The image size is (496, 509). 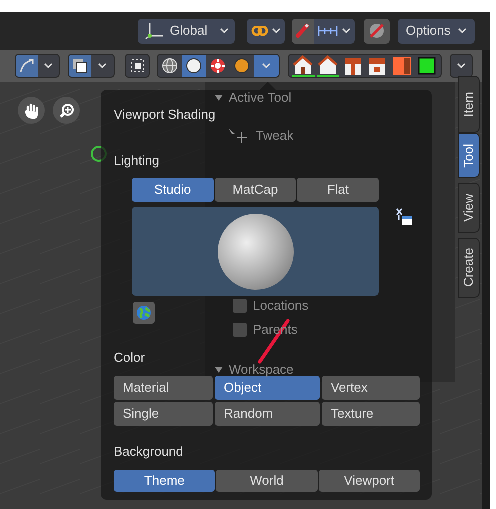 What do you see at coordinates (426, 66) in the screenshot?
I see `framed-square-icon` at bounding box center [426, 66].